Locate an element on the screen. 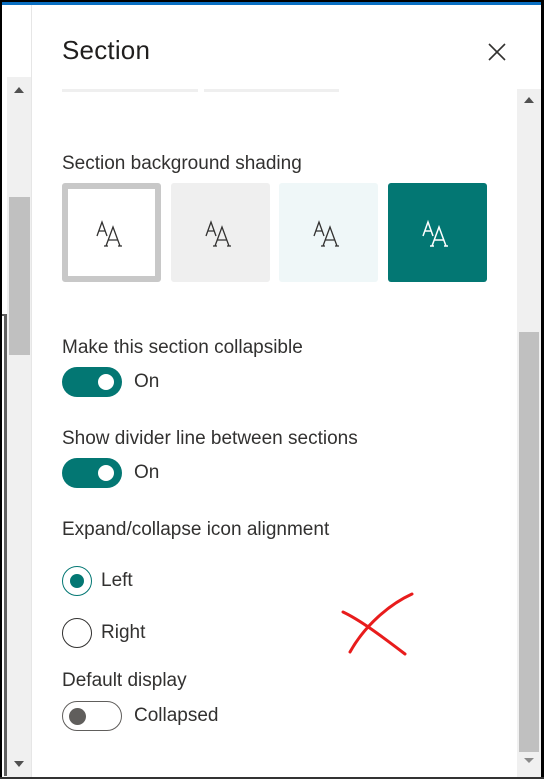  close-icon is located at coordinates (497, 52).